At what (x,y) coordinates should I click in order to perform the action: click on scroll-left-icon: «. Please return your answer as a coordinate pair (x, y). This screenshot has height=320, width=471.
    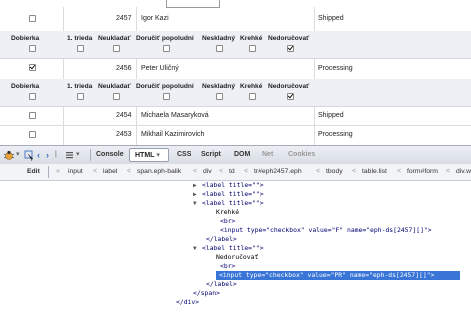
    Looking at the image, I should click on (58, 172).